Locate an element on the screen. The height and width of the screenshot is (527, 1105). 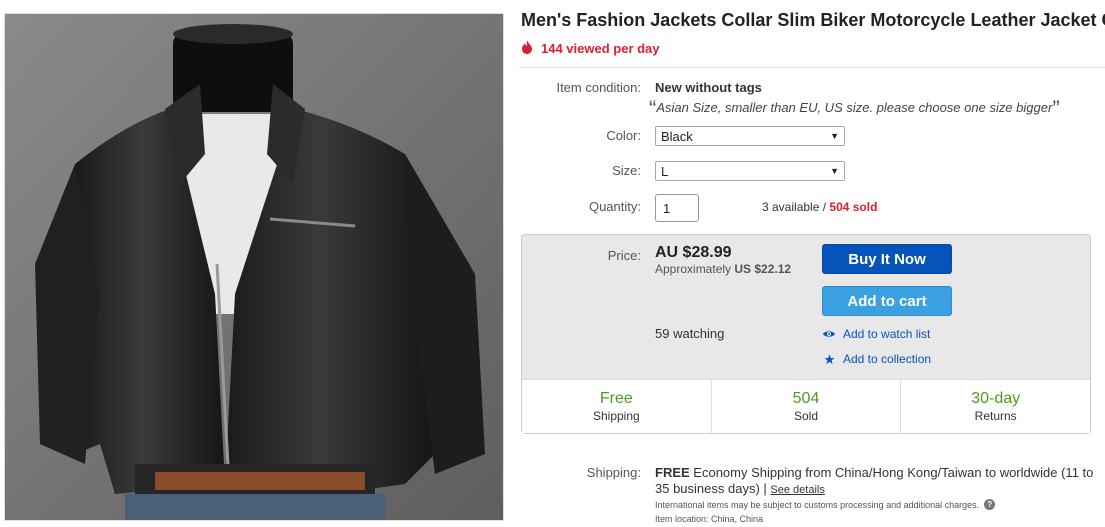
eye-icon is located at coordinates (829, 334).